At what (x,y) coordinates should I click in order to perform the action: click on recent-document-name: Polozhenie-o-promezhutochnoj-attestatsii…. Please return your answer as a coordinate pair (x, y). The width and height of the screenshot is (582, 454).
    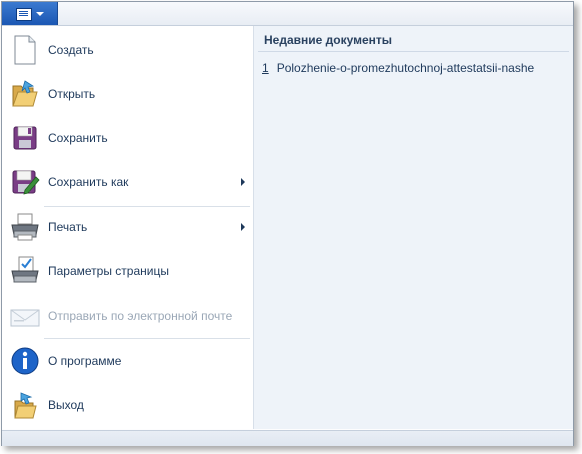
    Looking at the image, I should click on (405, 68).